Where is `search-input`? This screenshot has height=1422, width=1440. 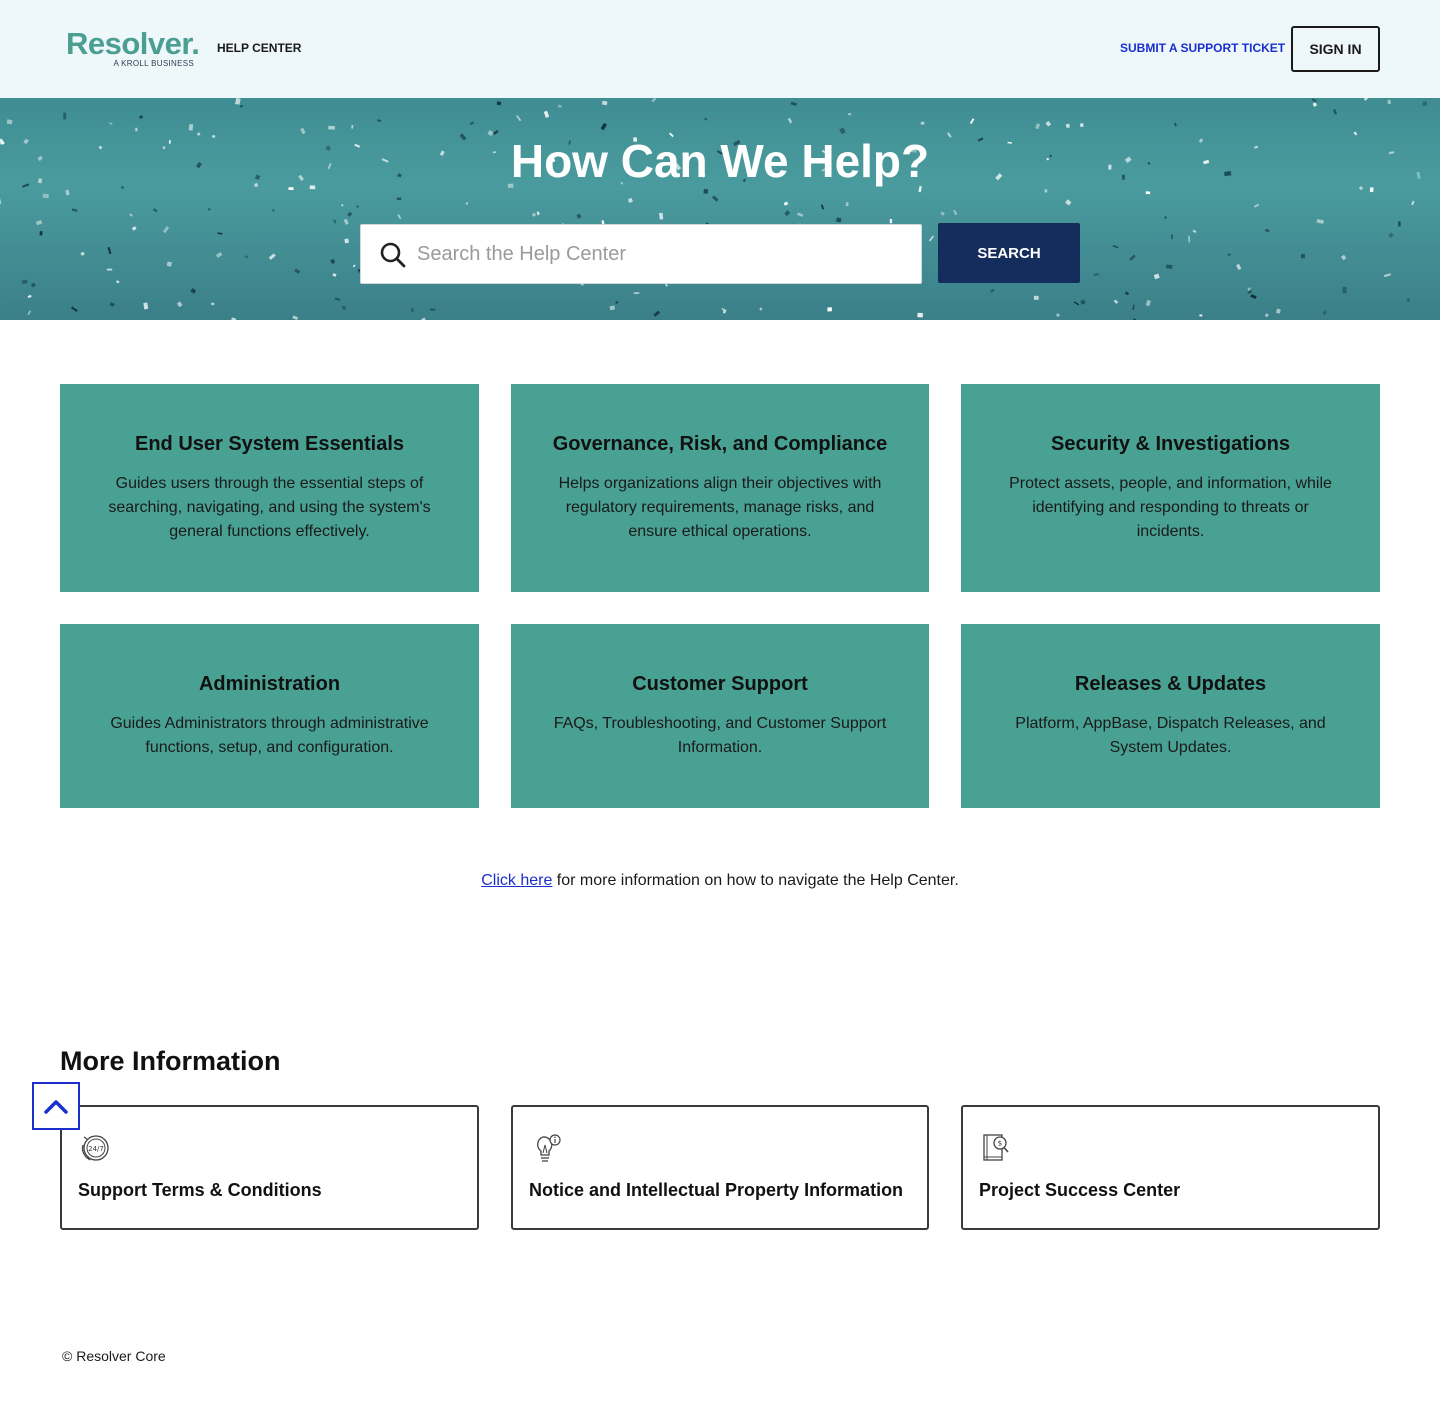
search-input is located at coordinates (662, 254).